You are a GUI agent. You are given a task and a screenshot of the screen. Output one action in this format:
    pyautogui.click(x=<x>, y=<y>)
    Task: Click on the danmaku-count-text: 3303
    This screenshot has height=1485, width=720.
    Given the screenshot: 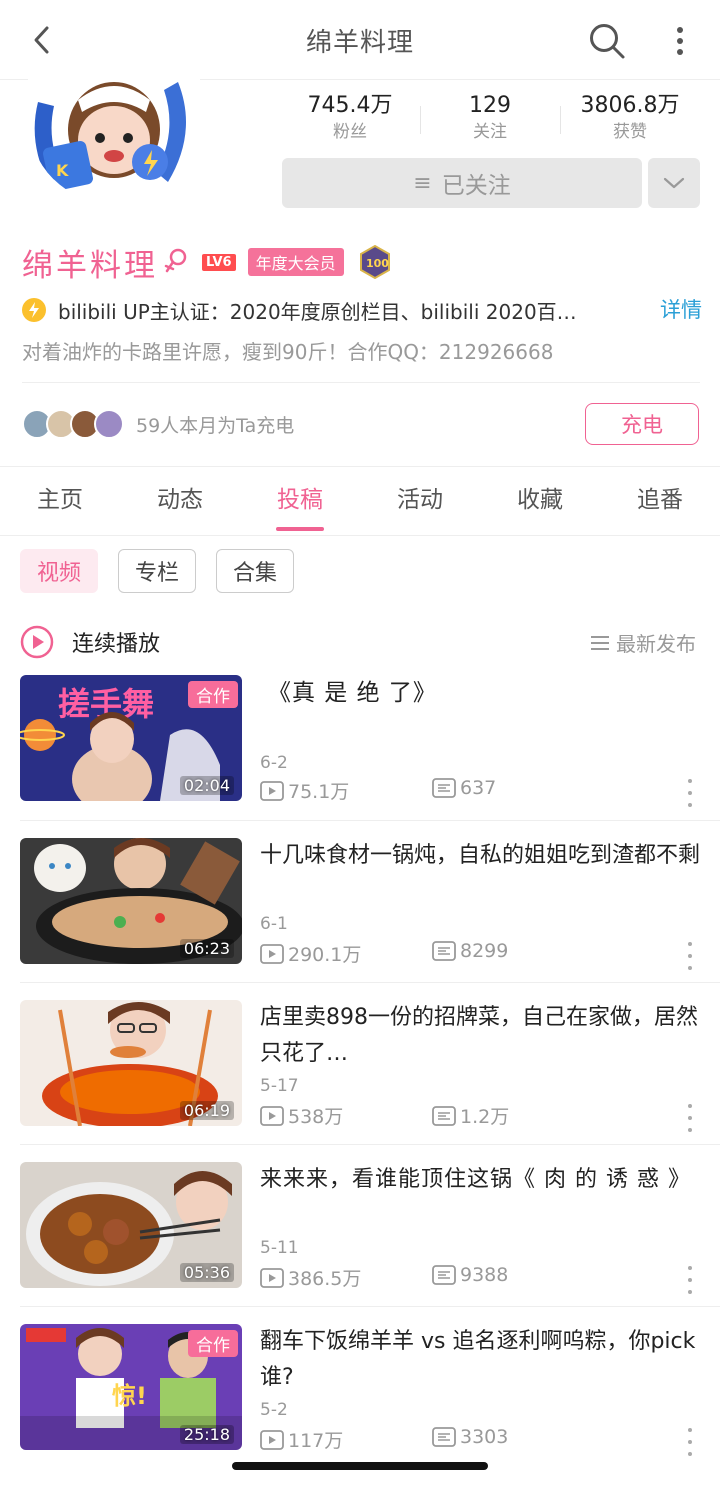 What is the action you would take?
    pyautogui.click(x=484, y=1437)
    